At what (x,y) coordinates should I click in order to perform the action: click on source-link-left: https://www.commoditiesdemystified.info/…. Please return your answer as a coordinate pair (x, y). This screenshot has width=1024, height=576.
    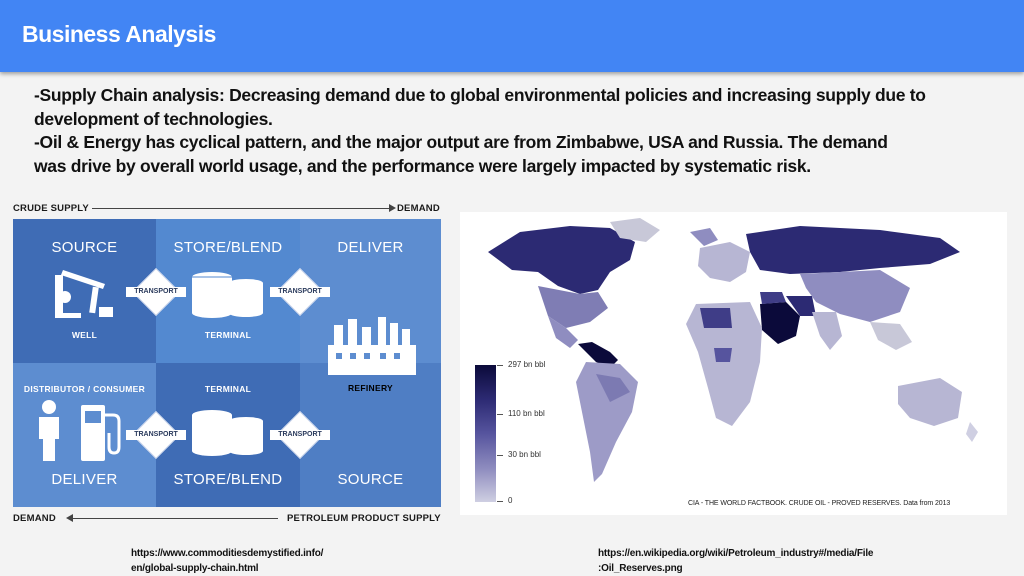
    Looking at the image, I should click on (227, 561).